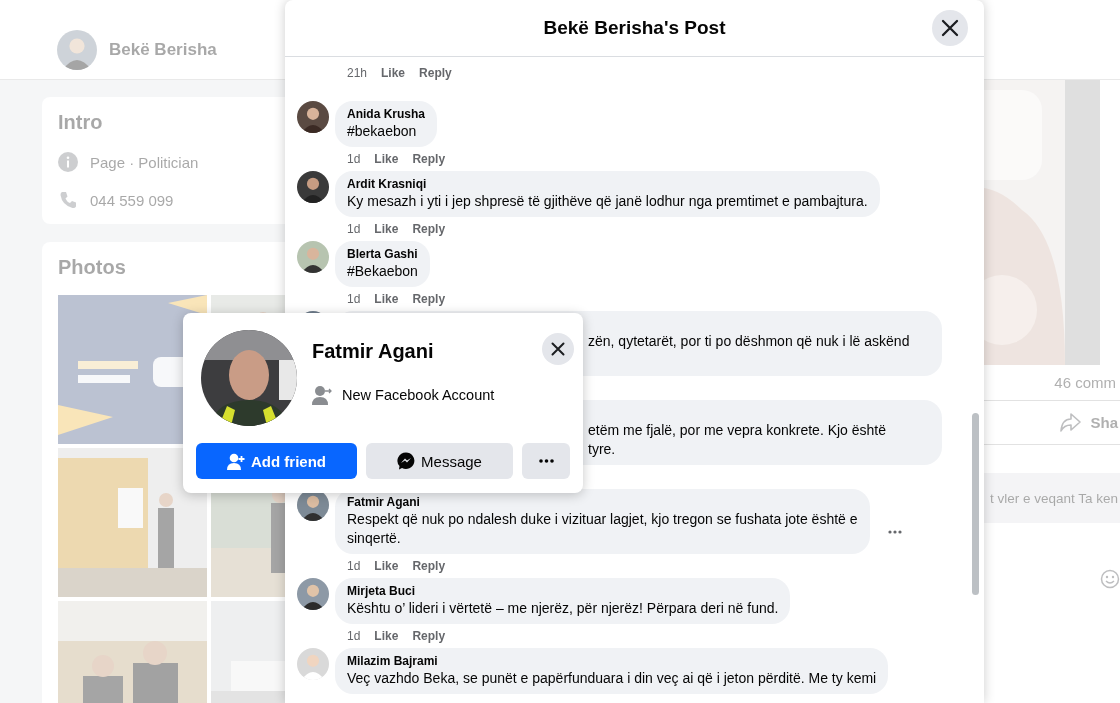 This screenshot has width=1120, height=703. Describe the element at coordinates (602, 449) in the screenshot. I see `comment-text: tyre.` at that location.